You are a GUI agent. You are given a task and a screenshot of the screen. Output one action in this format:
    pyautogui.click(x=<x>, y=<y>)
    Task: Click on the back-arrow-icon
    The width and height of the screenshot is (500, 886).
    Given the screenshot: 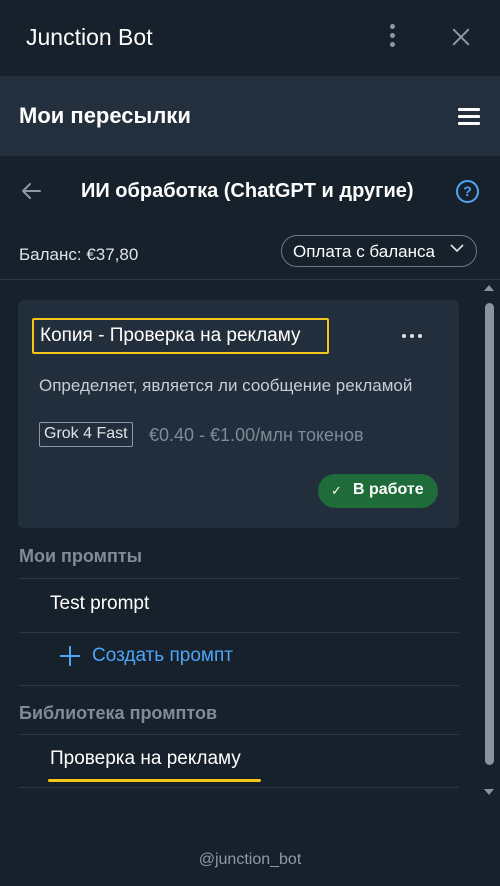 What is the action you would take?
    pyautogui.click(x=31, y=191)
    